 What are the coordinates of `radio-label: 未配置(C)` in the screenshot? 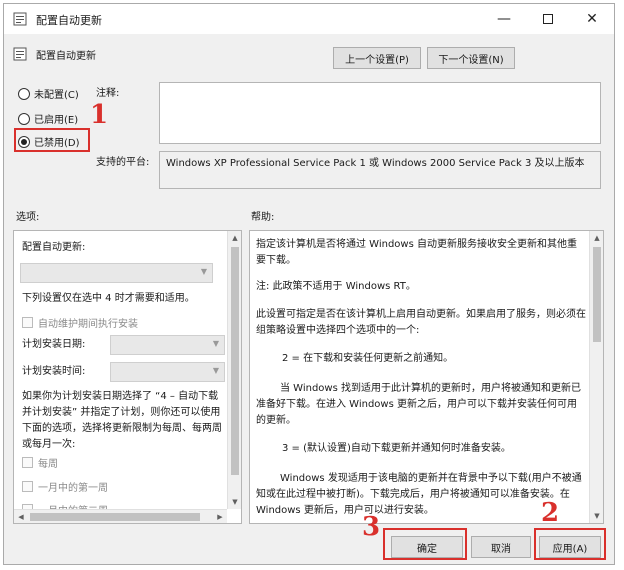 It's located at (56, 95).